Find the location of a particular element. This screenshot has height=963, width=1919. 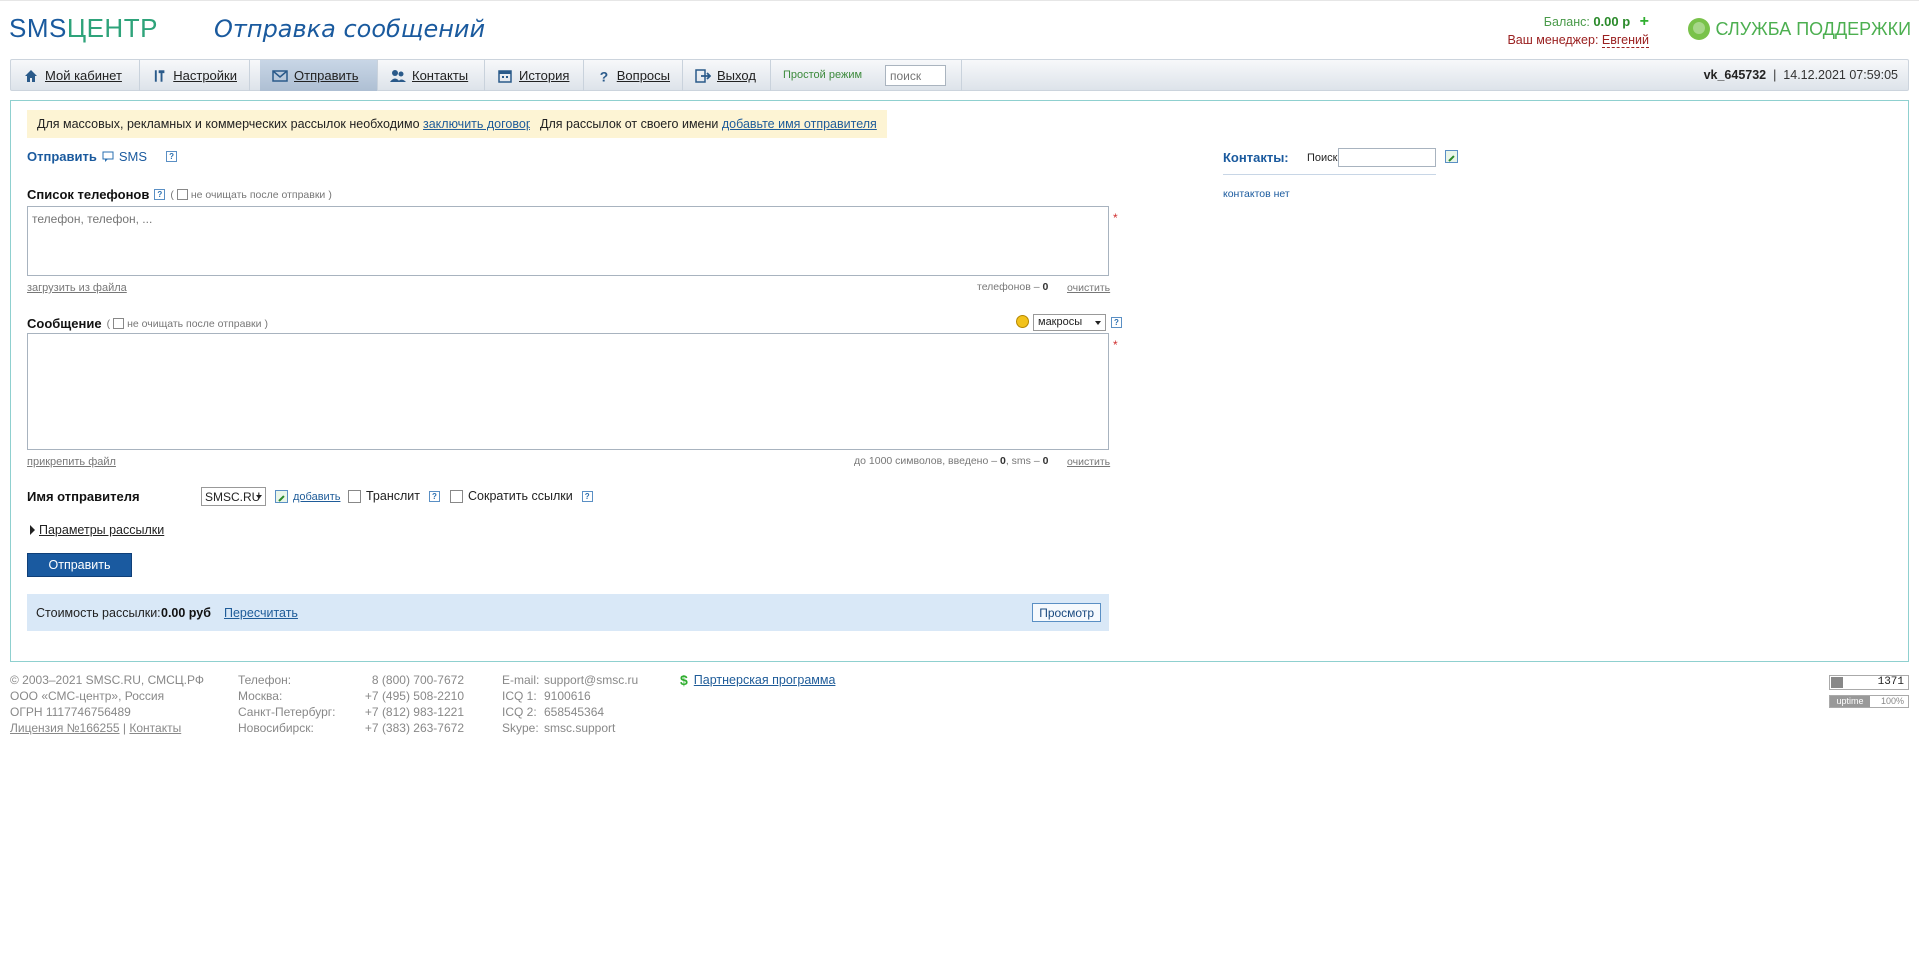

phones-textarea is located at coordinates (568, 241).